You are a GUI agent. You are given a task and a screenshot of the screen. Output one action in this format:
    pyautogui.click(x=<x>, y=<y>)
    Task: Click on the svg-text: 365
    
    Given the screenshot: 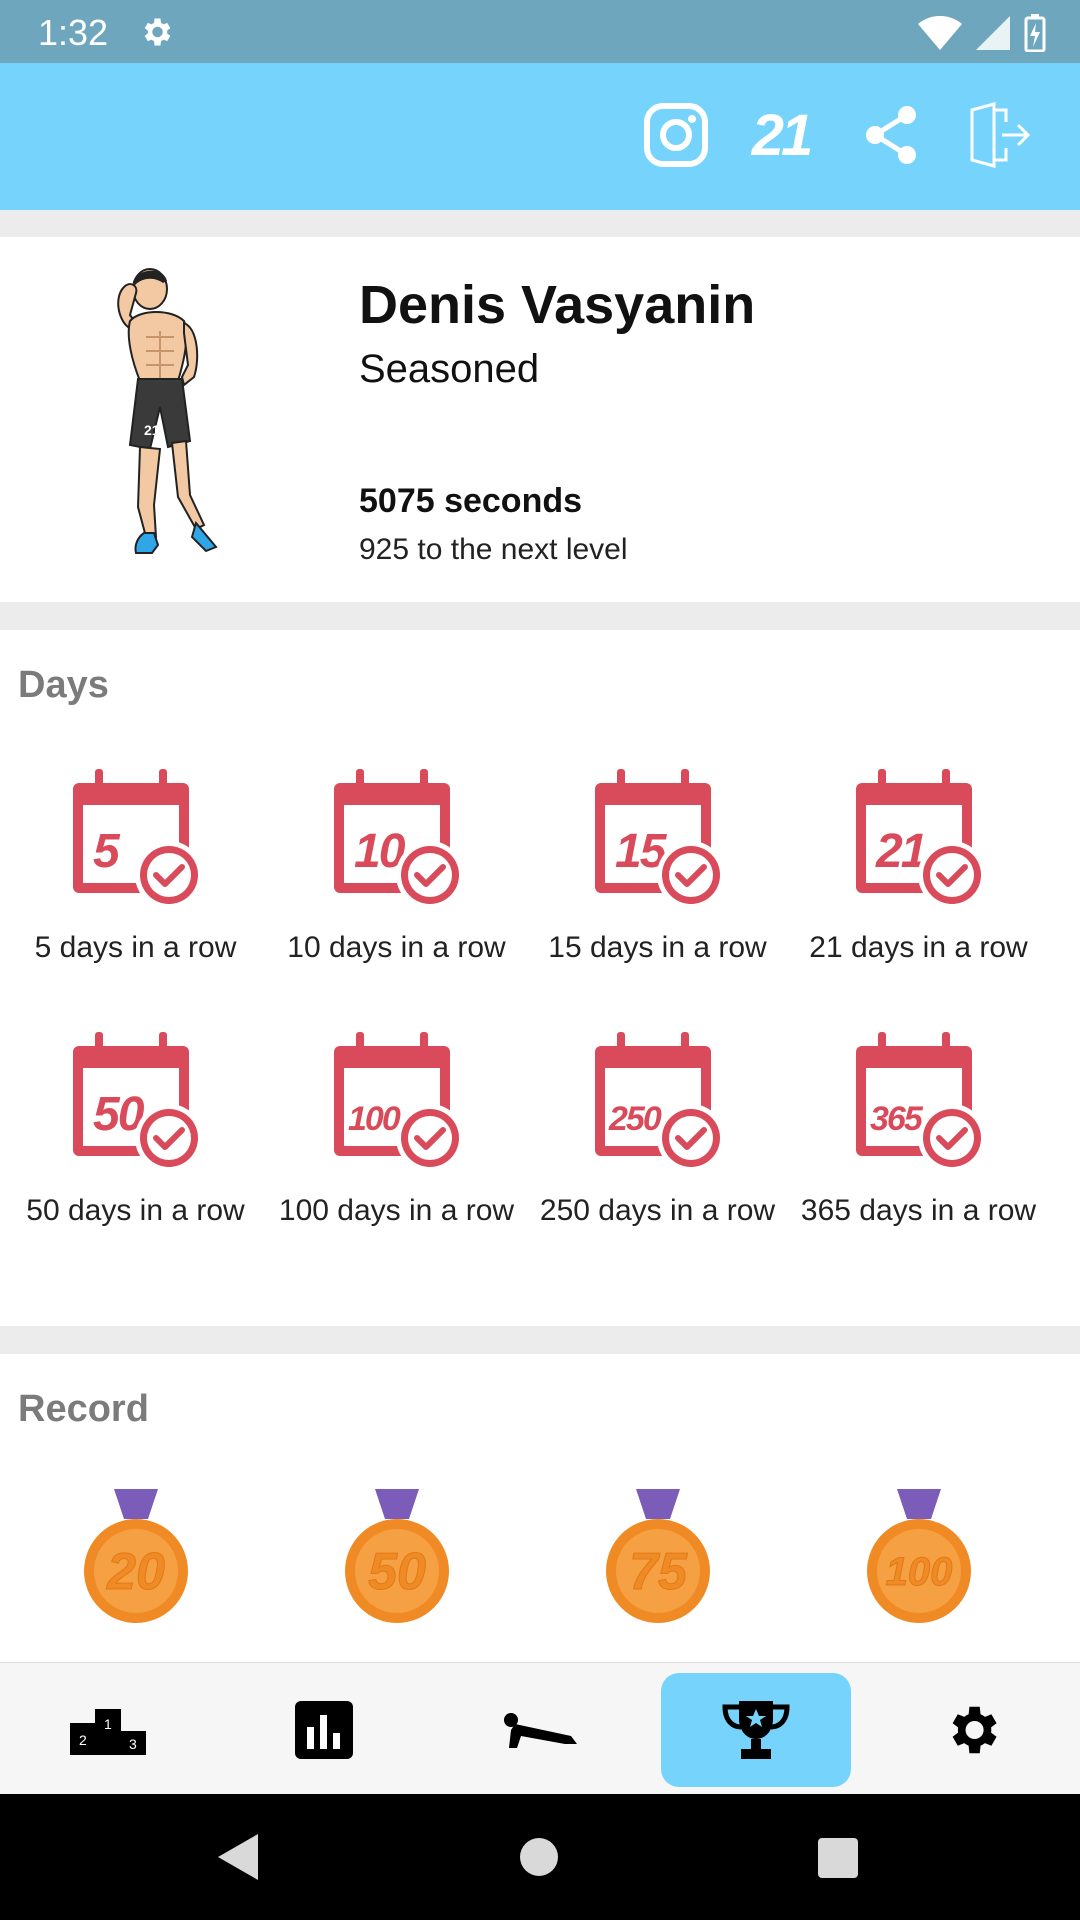 What is the action you would take?
    pyautogui.click(x=897, y=1119)
    